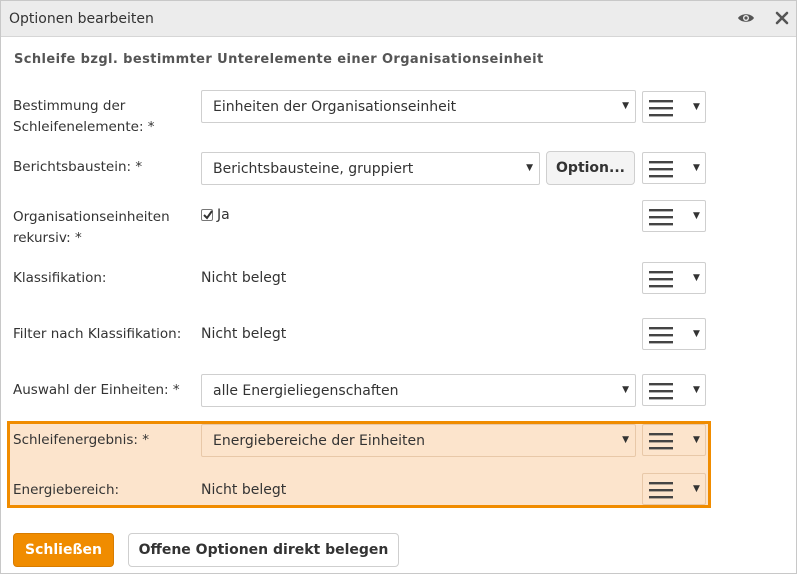 This screenshot has height=574, width=797. I want to click on energiebereich-menu-button: ▼, so click(674, 489).